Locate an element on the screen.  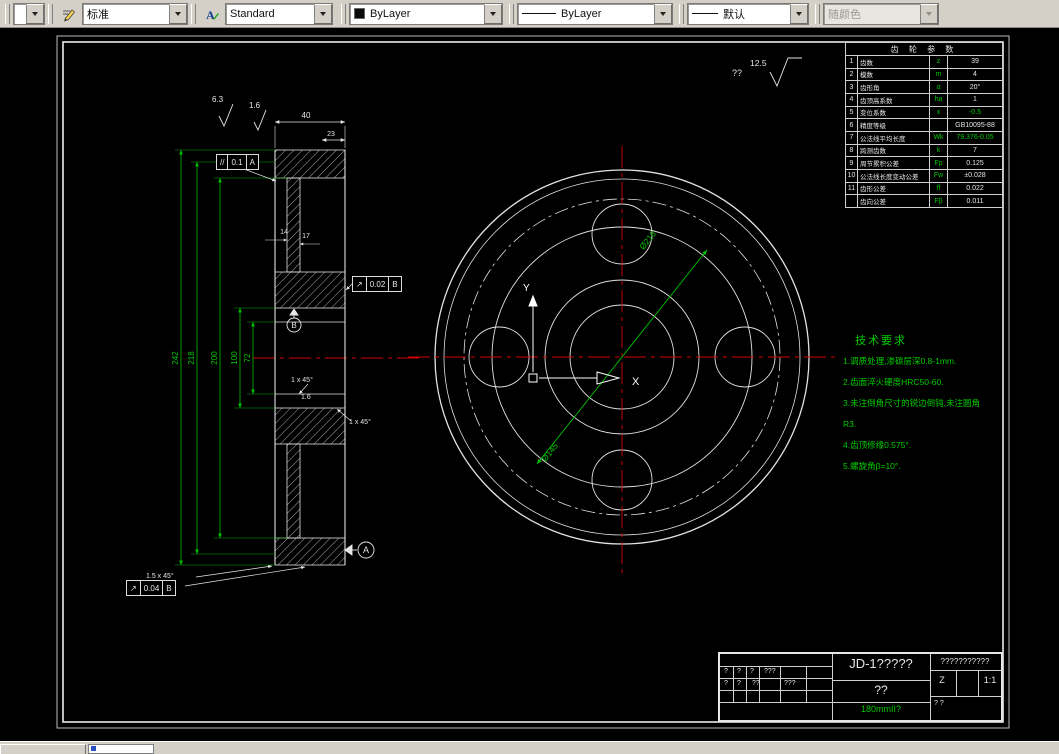
title-cell-mark: ??? is located at coordinates (770, 671).